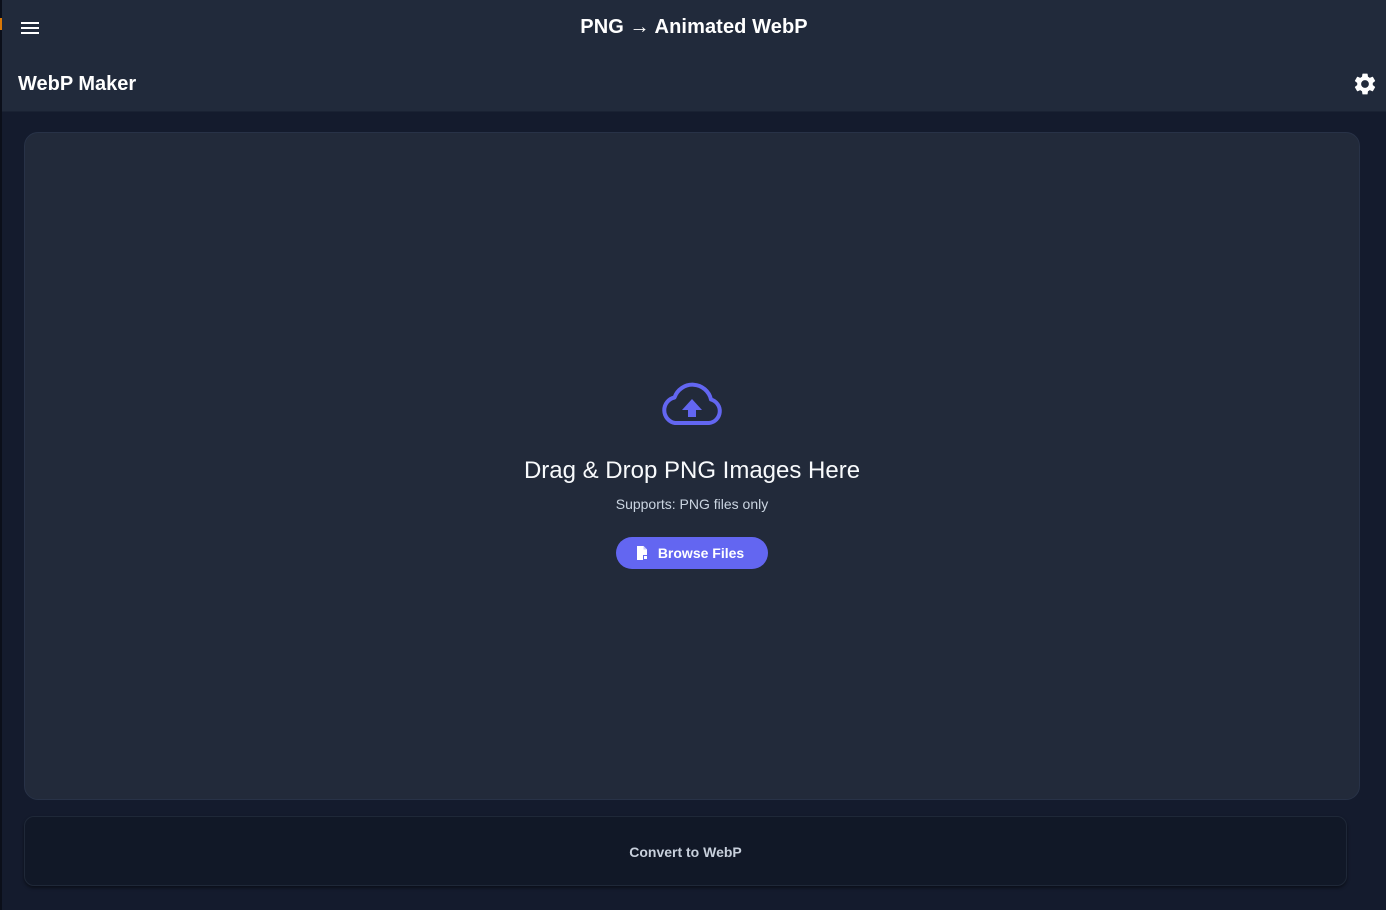 Image resolution: width=1386 pixels, height=910 pixels. I want to click on app-title: PNG → Animated WebP, so click(694, 27).